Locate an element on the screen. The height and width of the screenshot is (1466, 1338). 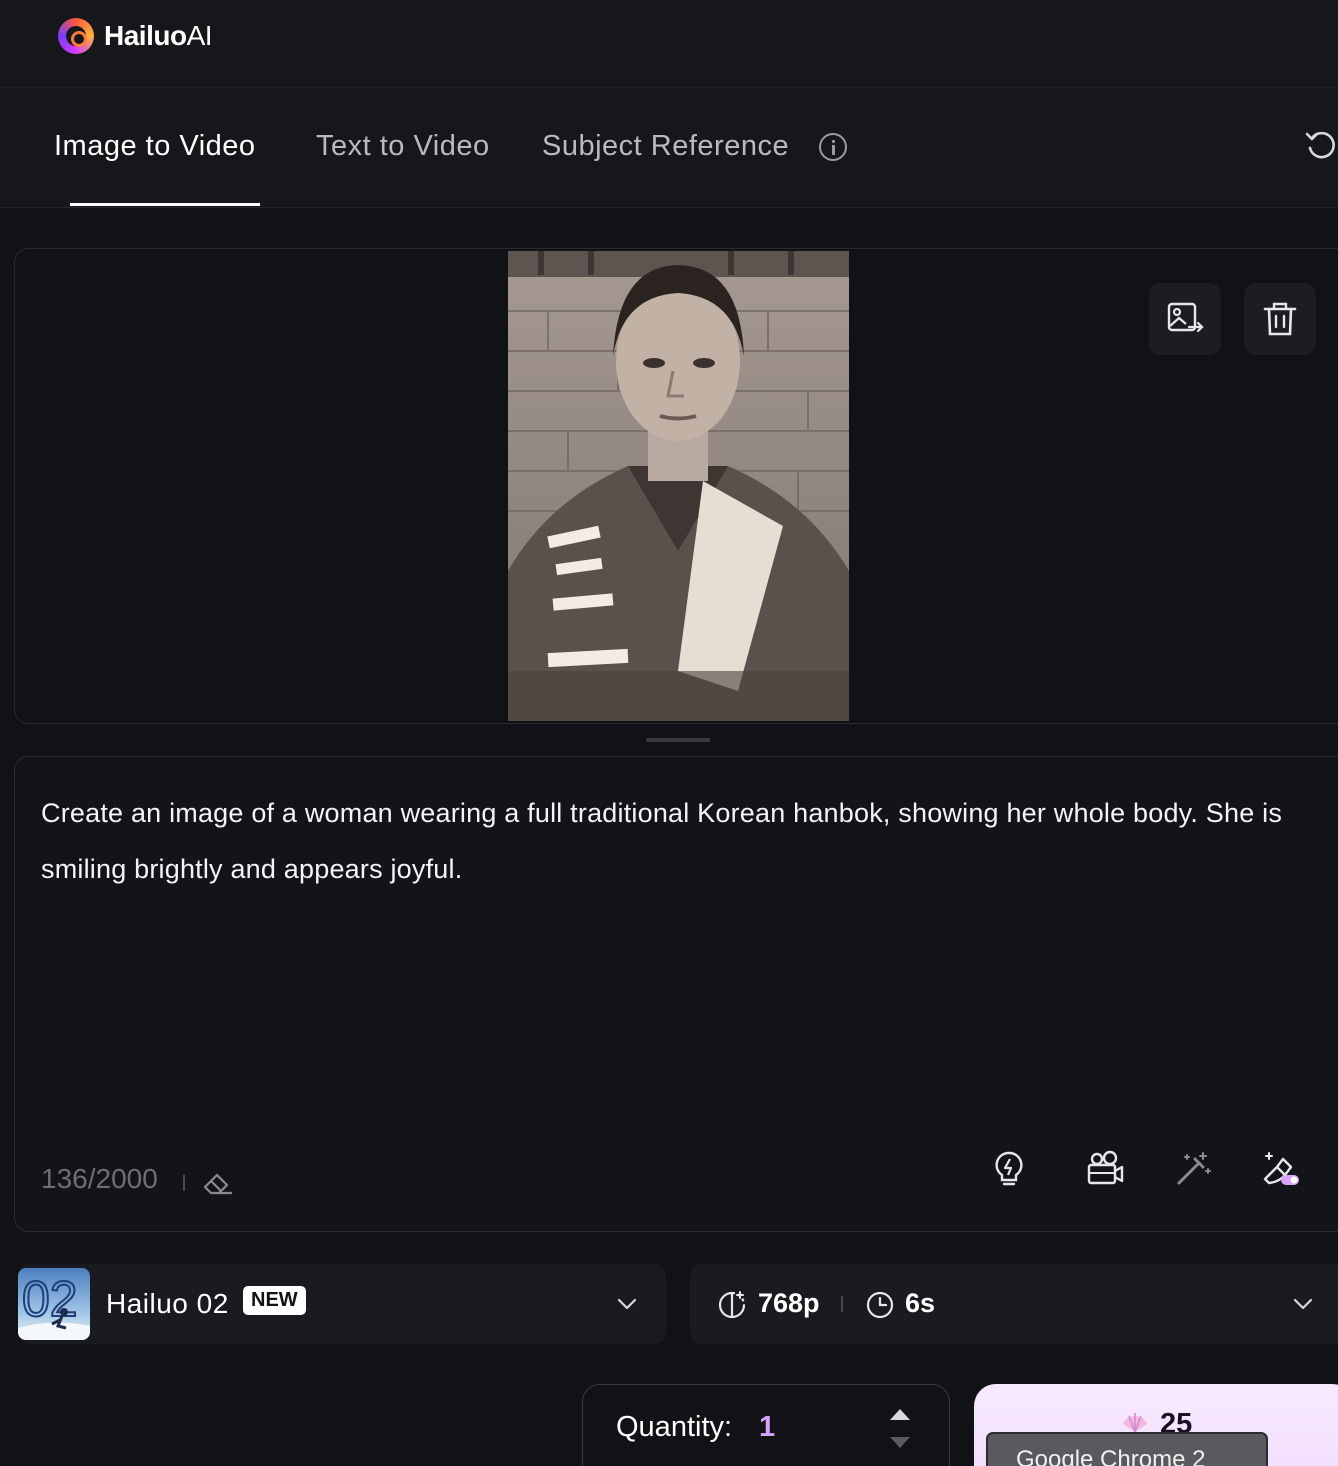
tab-text-to-video: Text to Video is located at coordinates (403, 146).